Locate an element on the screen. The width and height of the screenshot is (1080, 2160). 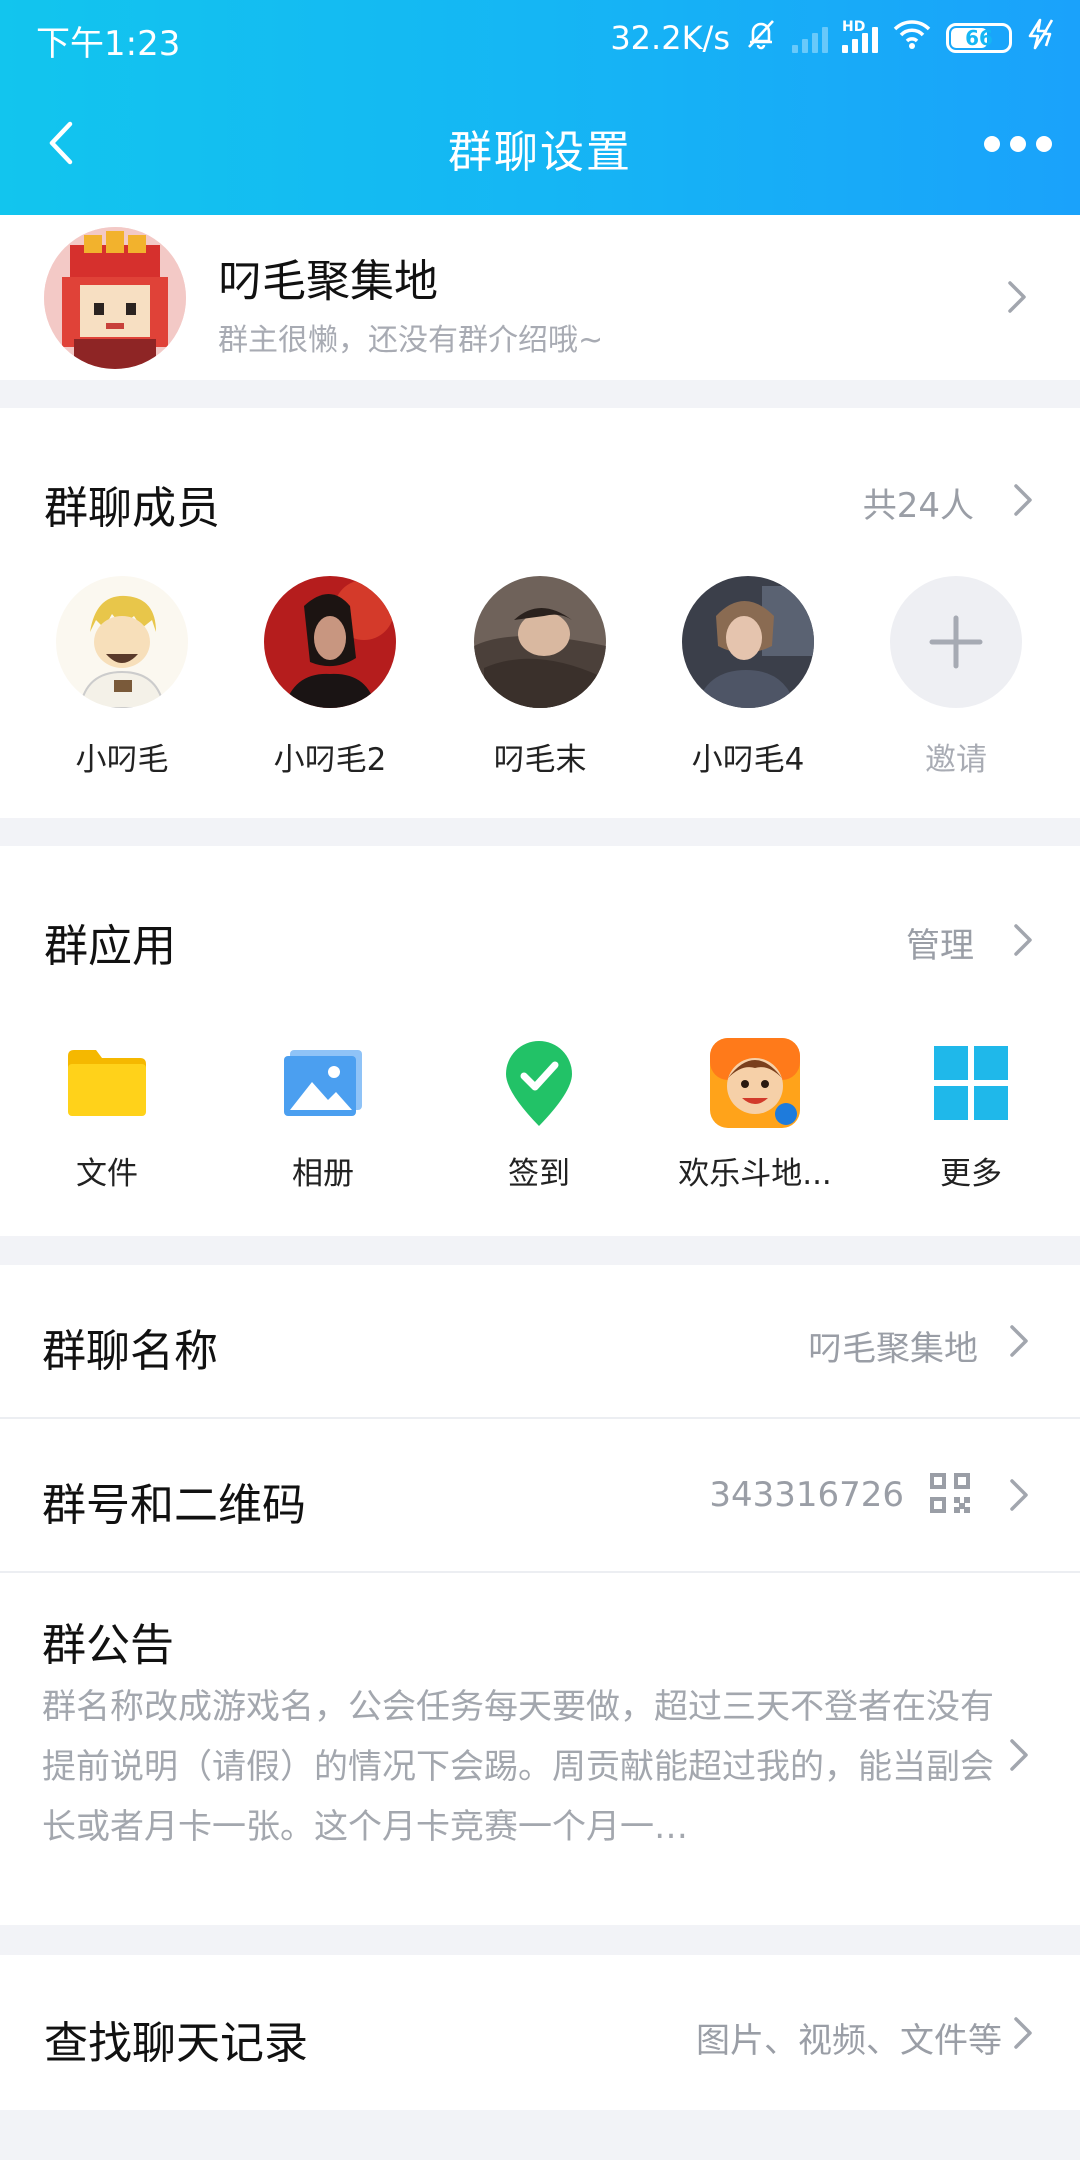
app-album: 相册 is located at coordinates (323, 1115).